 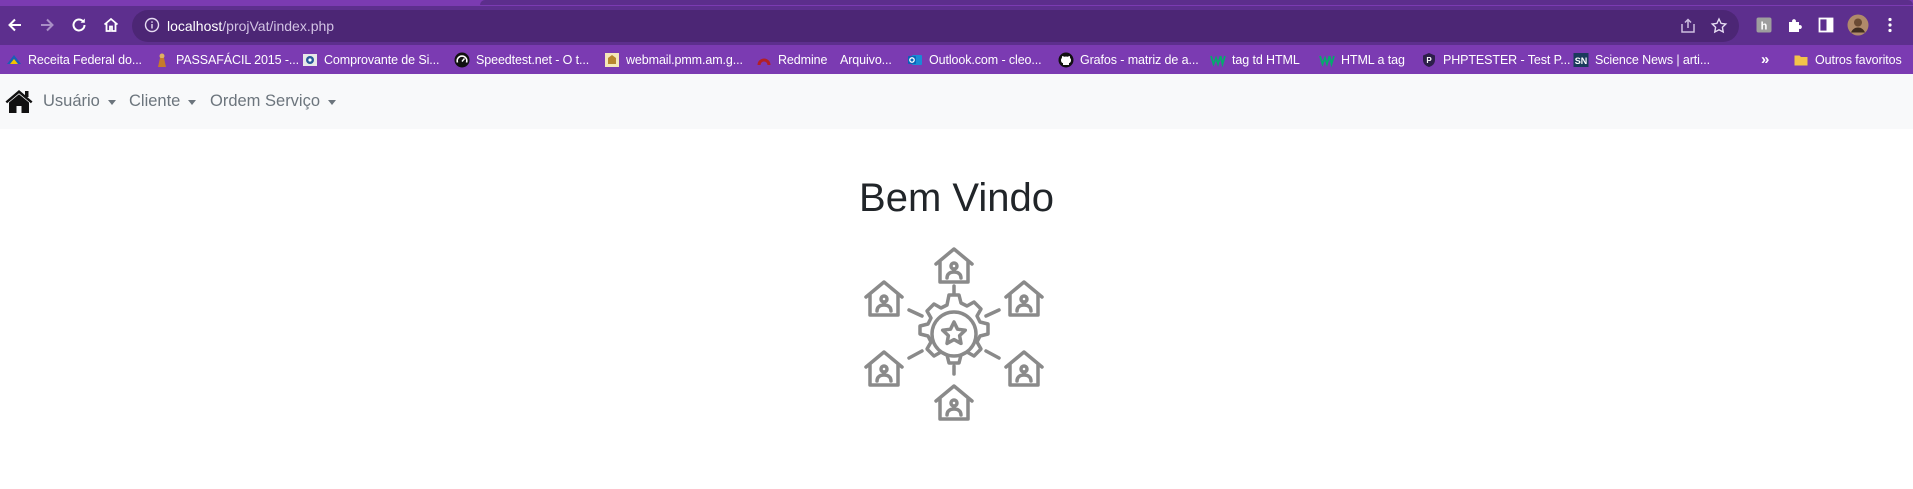 I want to click on overflow-chevron-icon: », so click(x=1765, y=59).